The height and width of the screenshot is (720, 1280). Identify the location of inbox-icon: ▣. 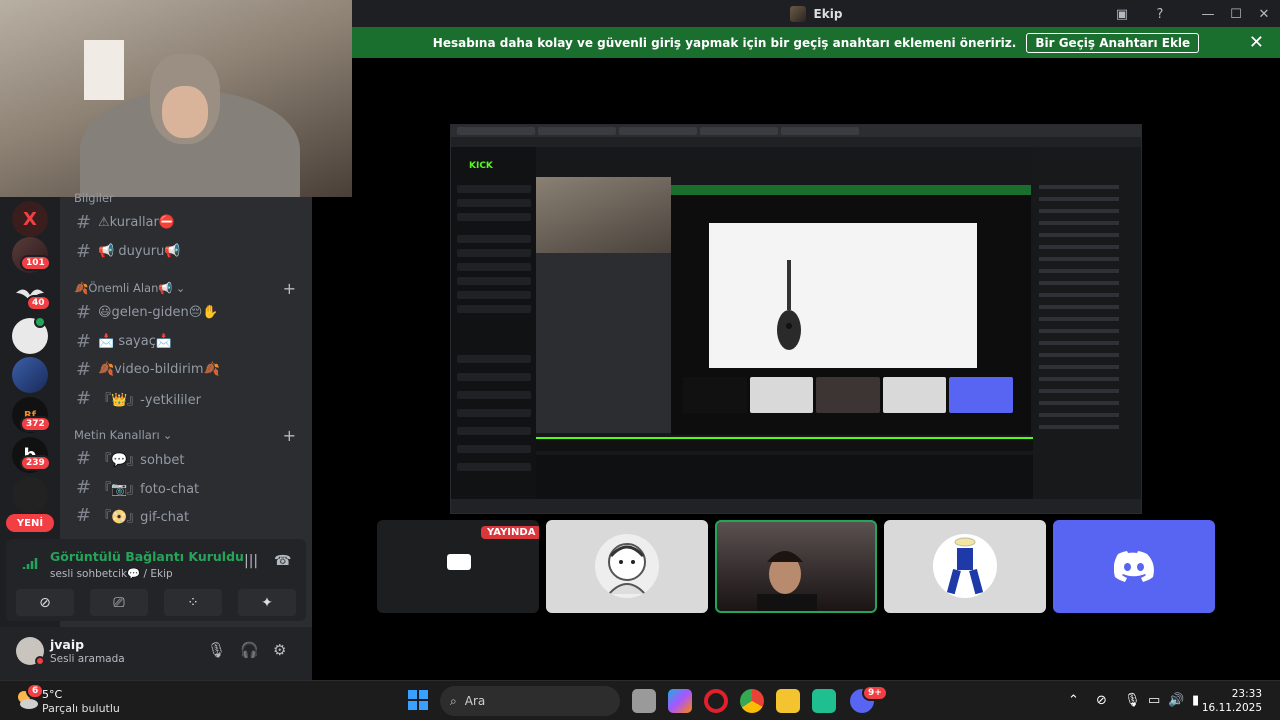
(1122, 14).